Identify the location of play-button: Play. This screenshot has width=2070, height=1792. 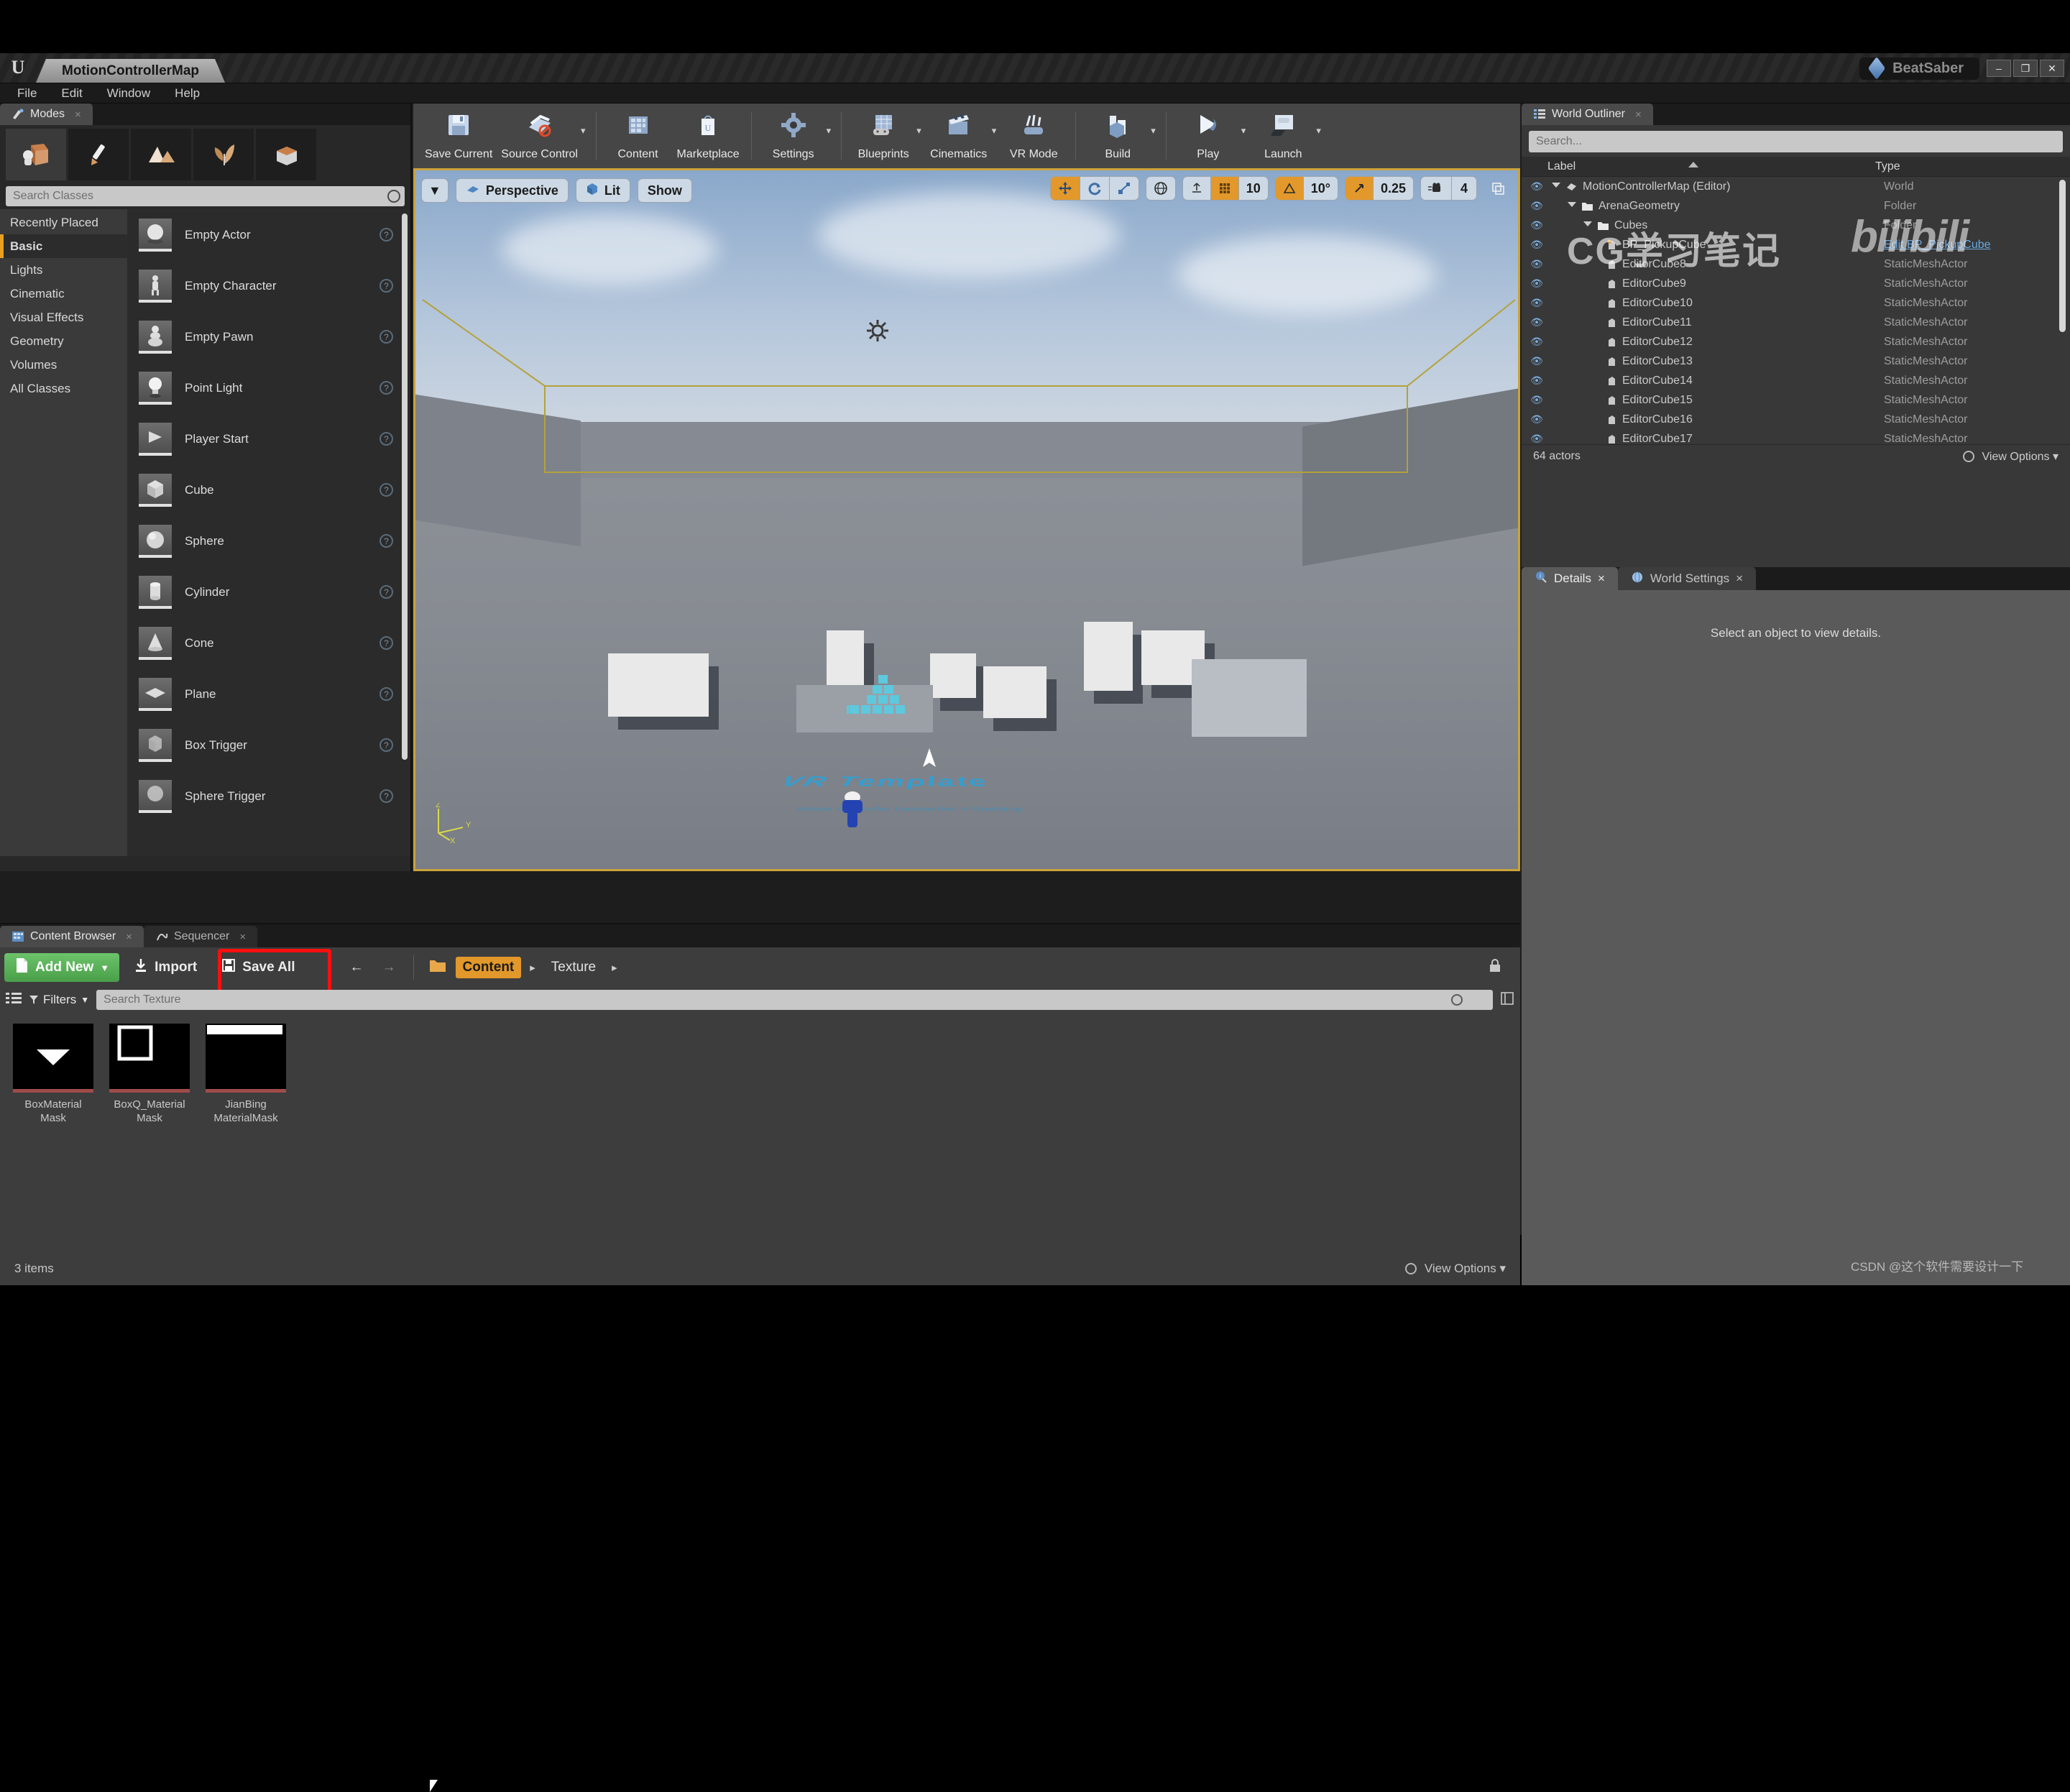
(1208, 136).